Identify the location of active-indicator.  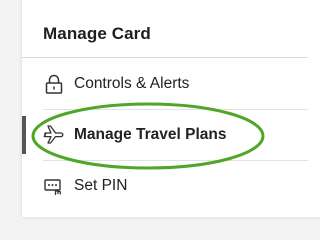
(24, 135).